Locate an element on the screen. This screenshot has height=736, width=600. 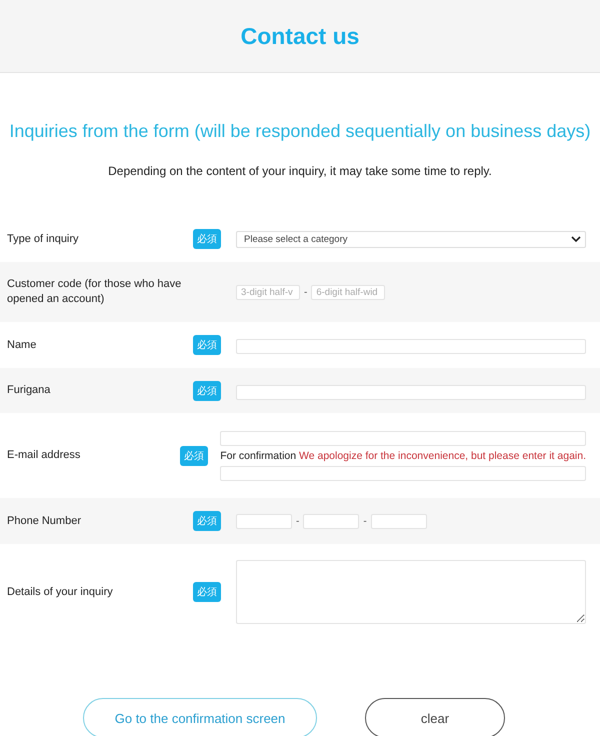
field-label: Name is located at coordinates (22, 345).